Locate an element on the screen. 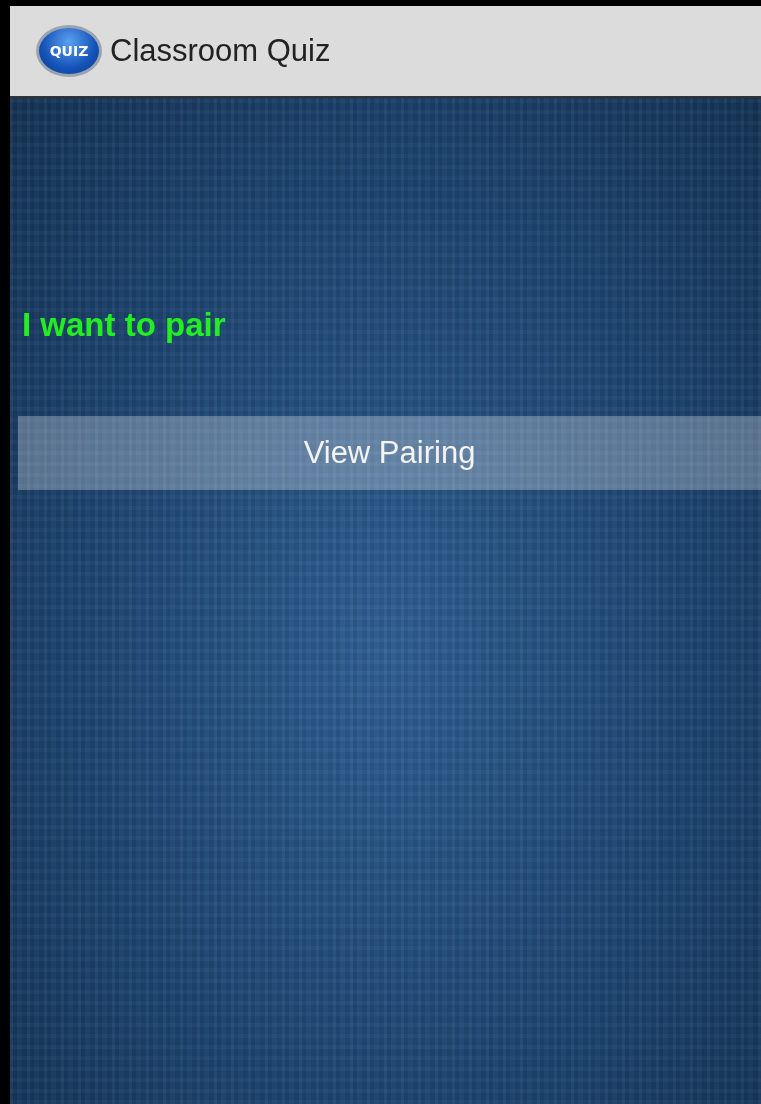 The image size is (761, 1104). app-title: Classroom Quiz is located at coordinates (220, 51).